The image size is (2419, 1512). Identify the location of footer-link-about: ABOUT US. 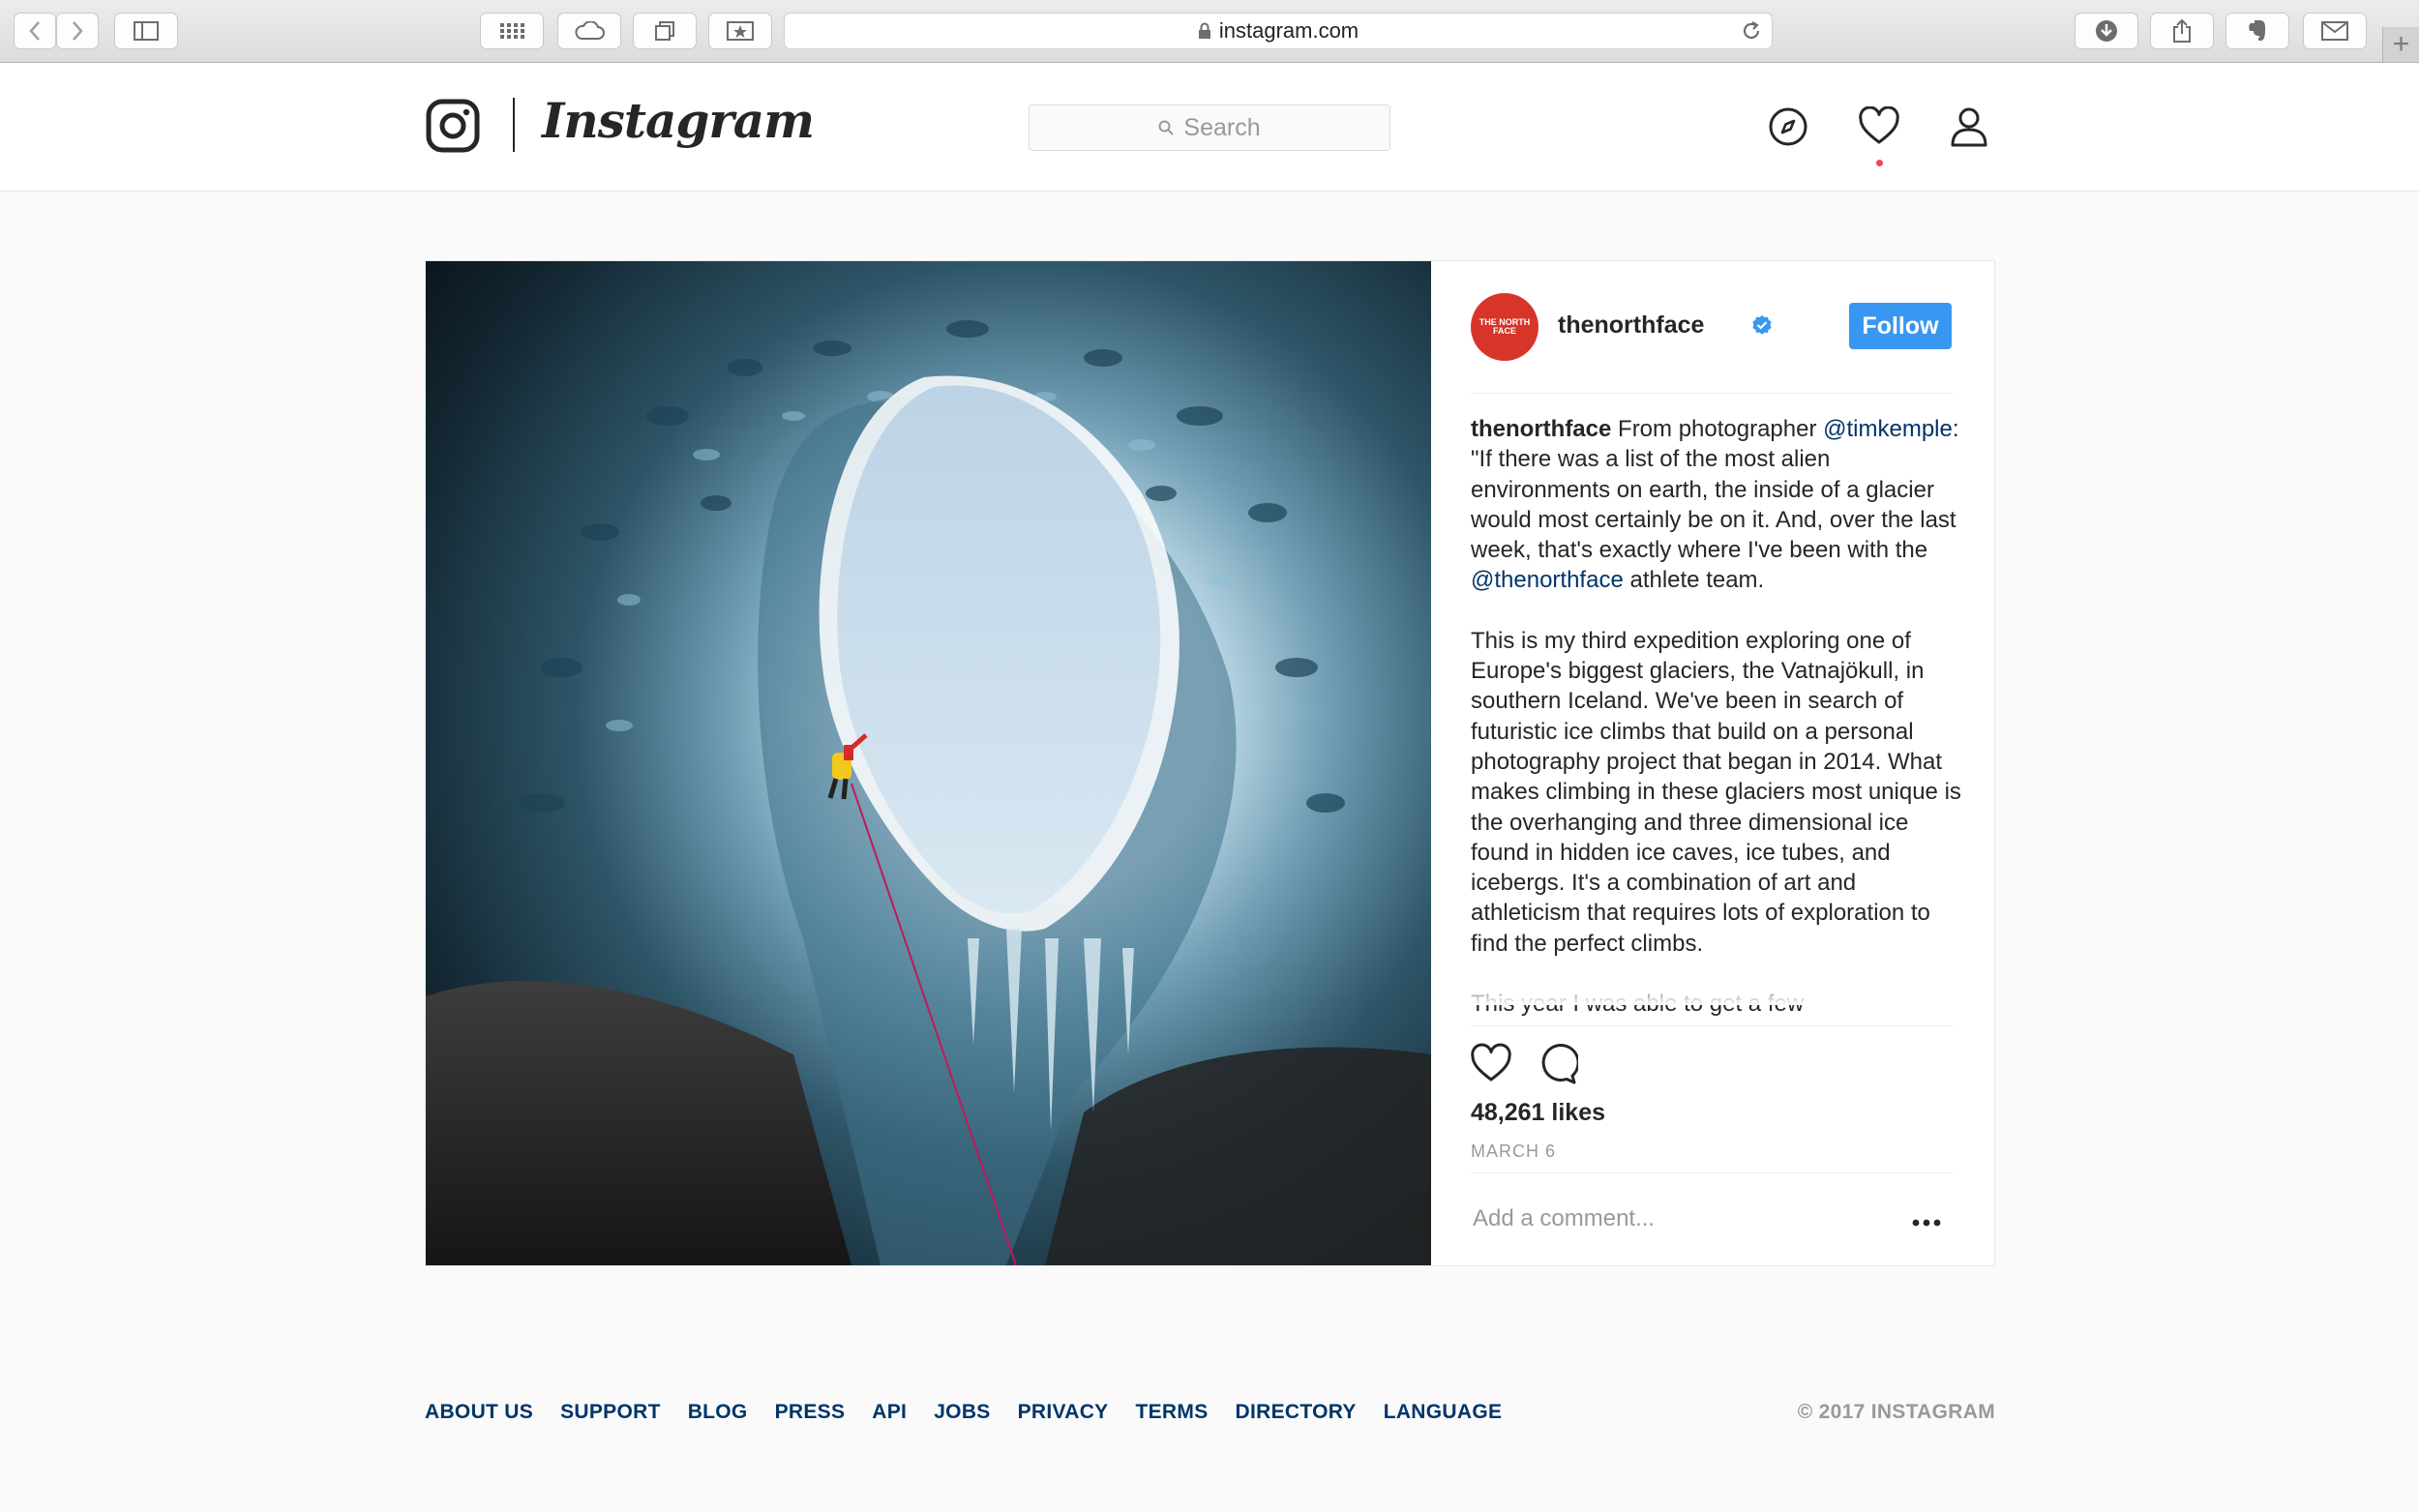
(479, 1413).